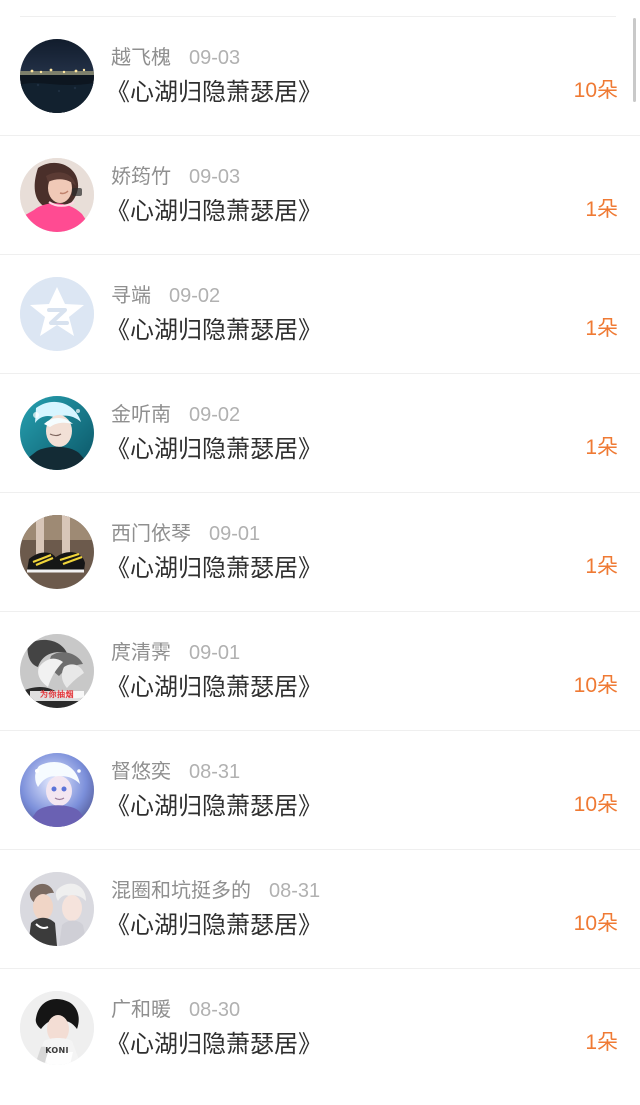  Describe the element at coordinates (141, 415) in the screenshot. I see `user-name: 金听南` at that location.